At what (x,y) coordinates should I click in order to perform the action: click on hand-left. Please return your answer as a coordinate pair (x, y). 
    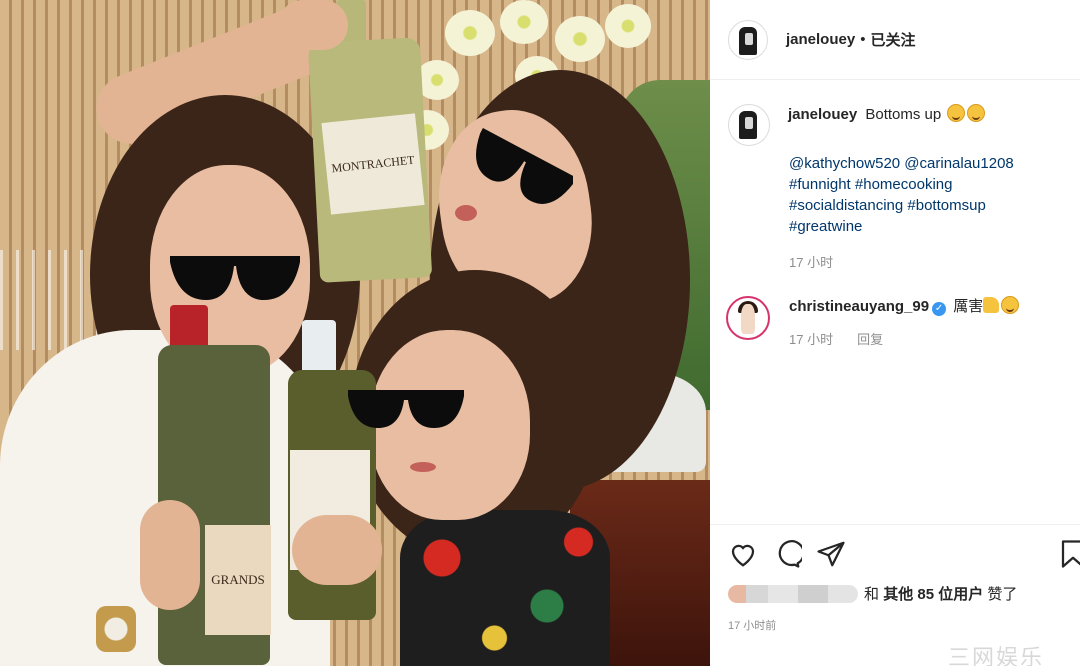
    Looking at the image, I should click on (170, 555).